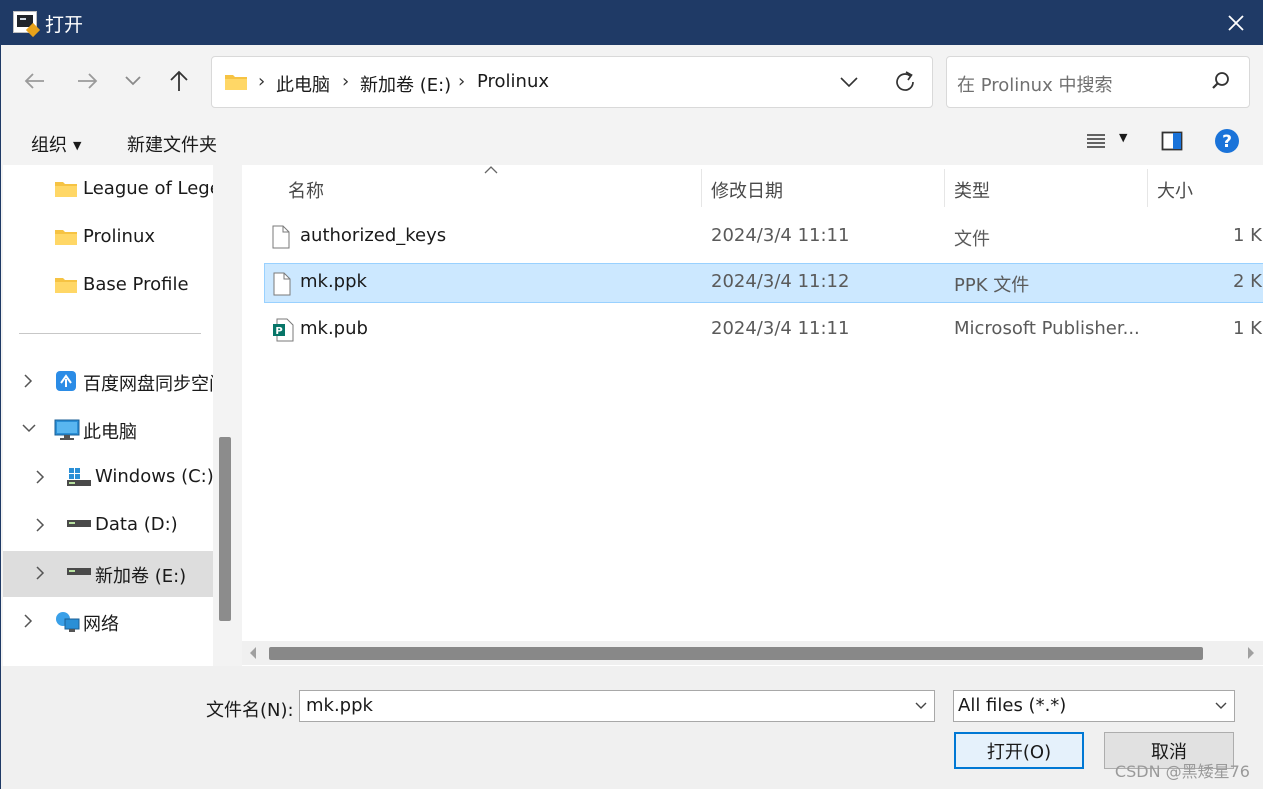  What do you see at coordinates (1175, 190) in the screenshot?
I see `column-header-size: 大小` at bounding box center [1175, 190].